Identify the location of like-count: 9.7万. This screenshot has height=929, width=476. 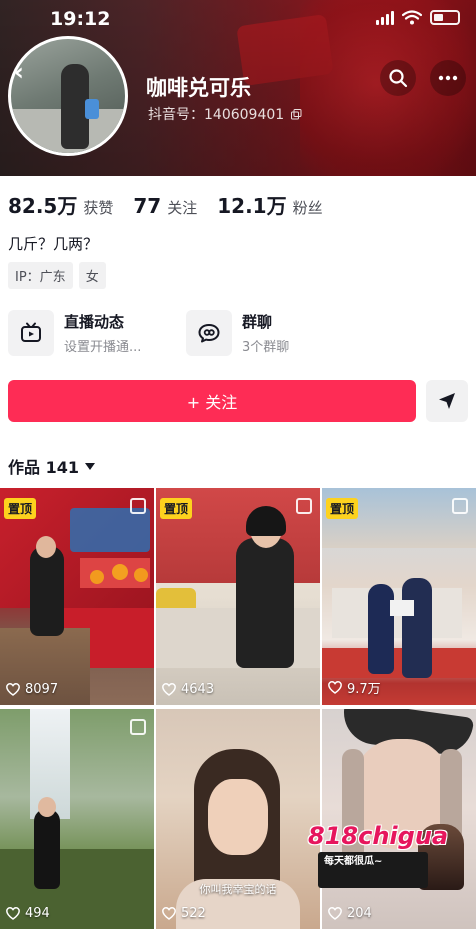
(354, 687).